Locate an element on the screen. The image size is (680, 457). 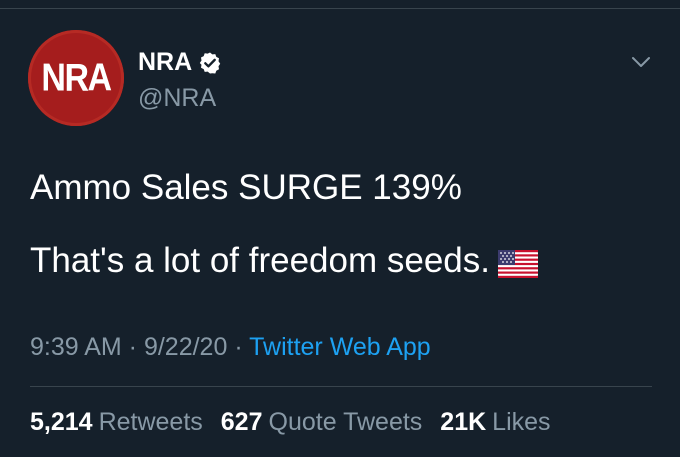
tweet-date: 9/22/20 is located at coordinates (185, 347).